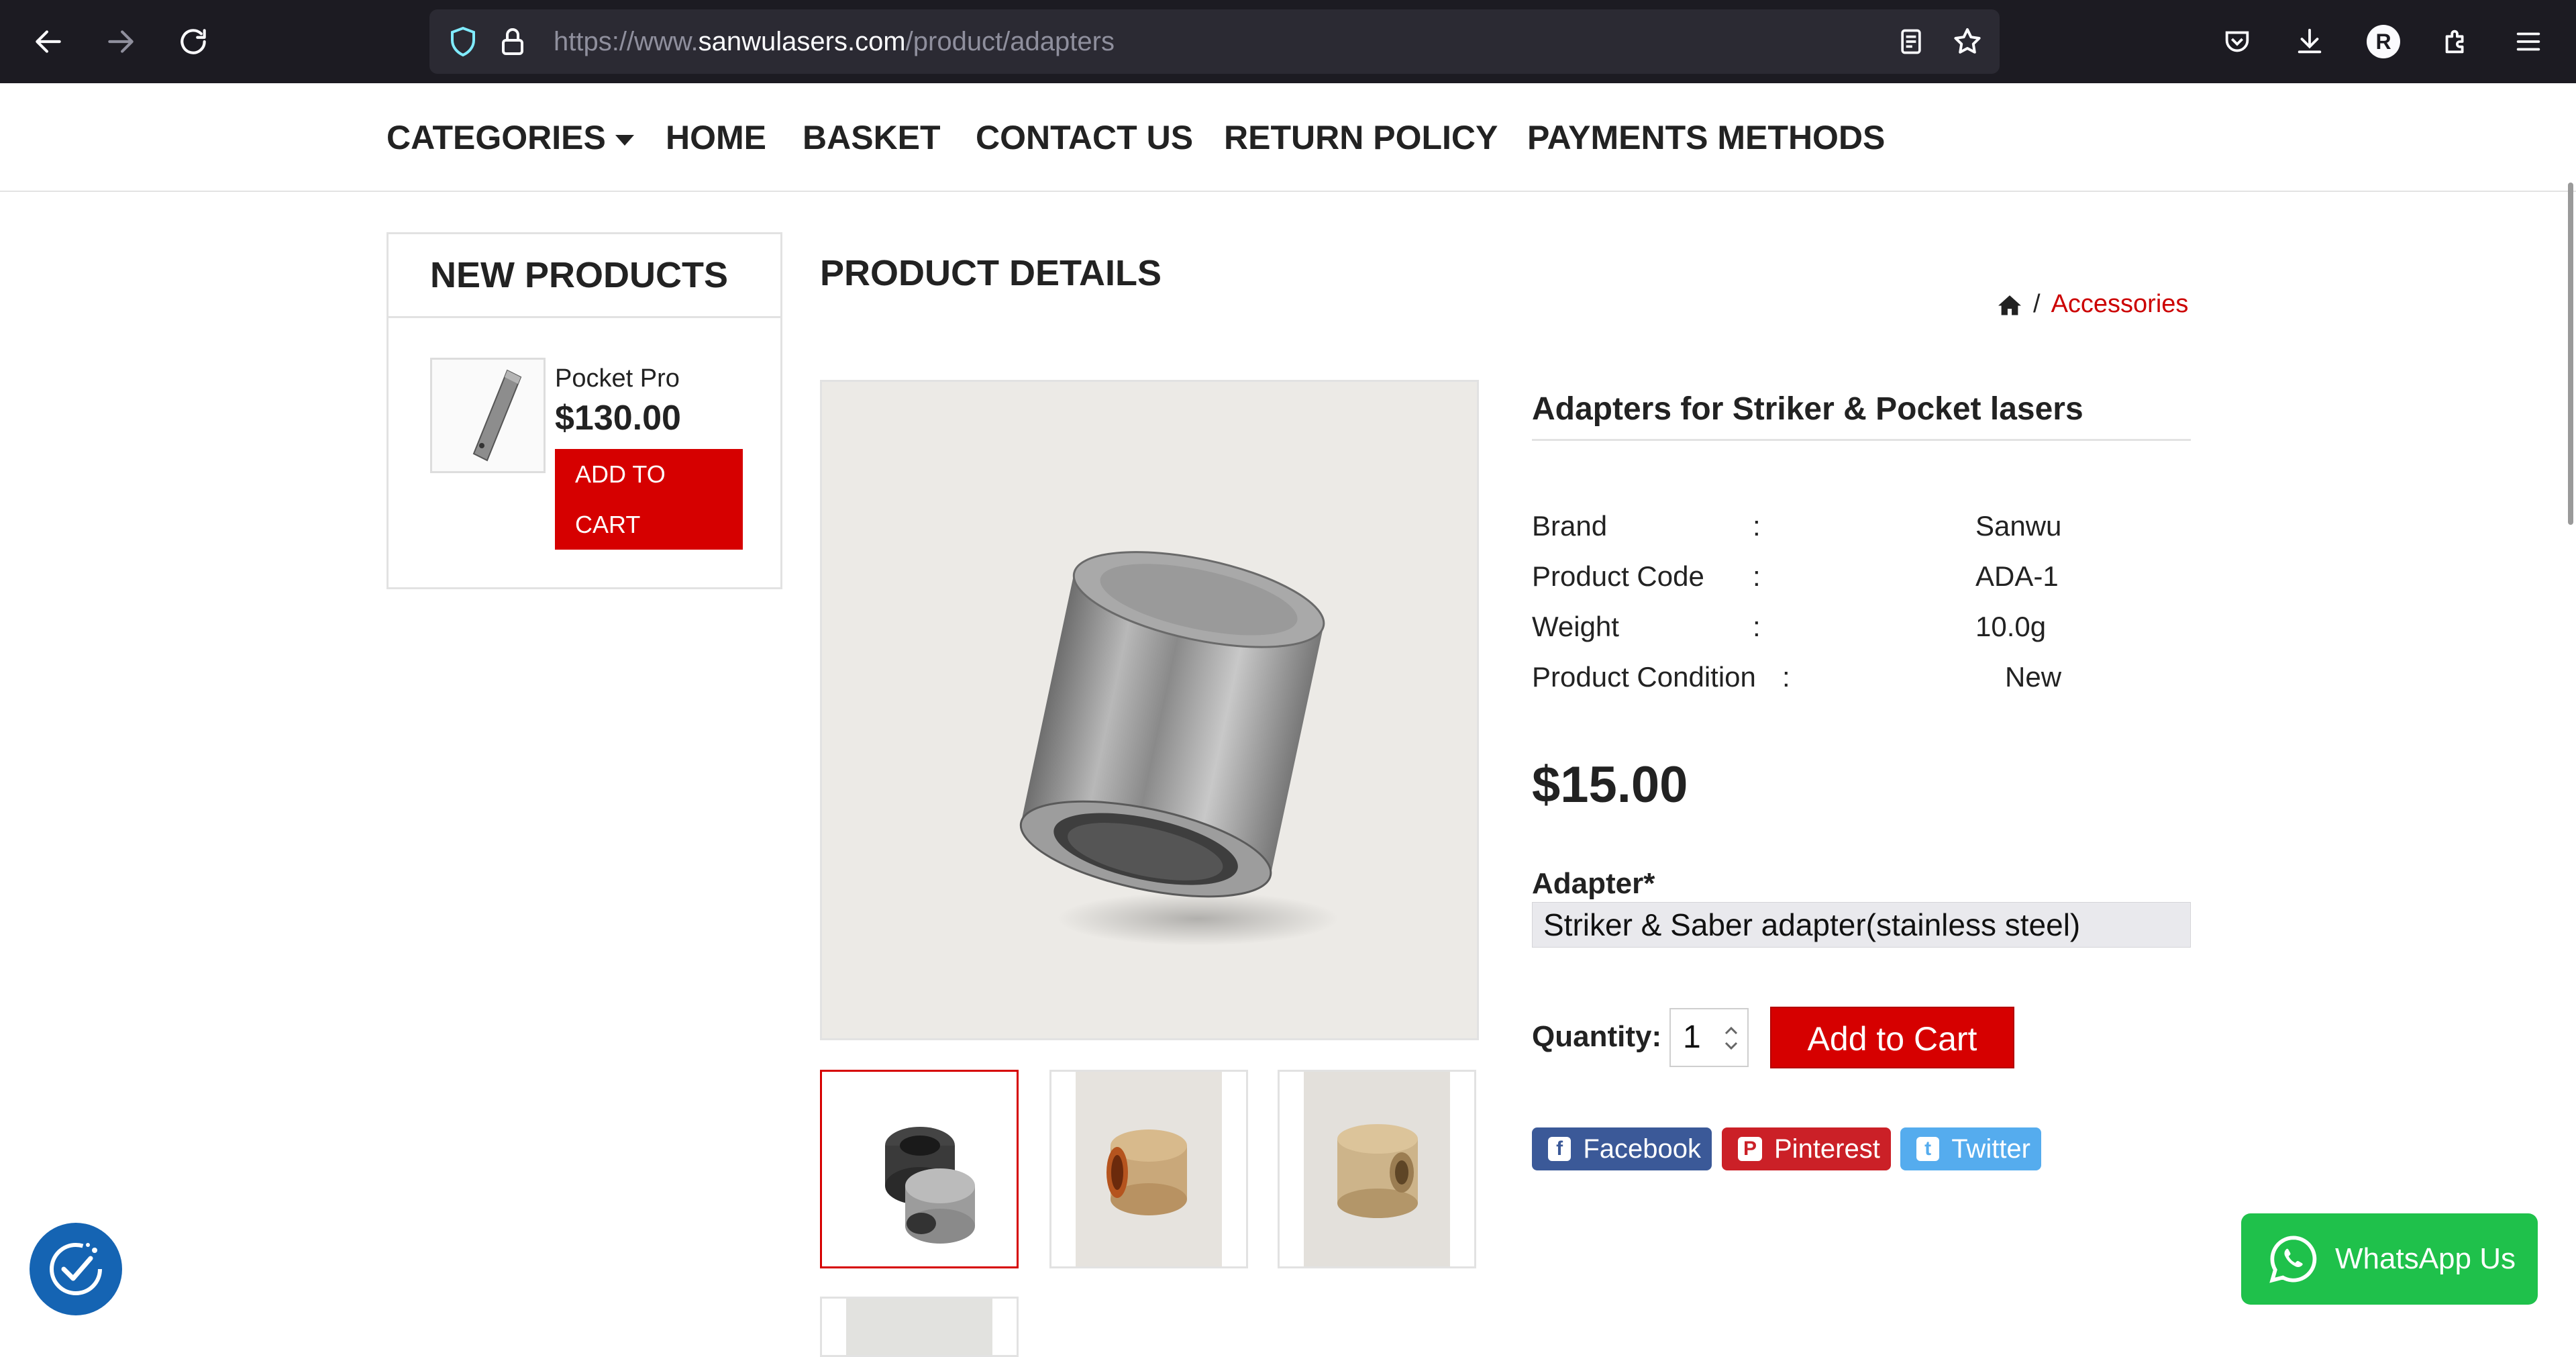  Describe the element at coordinates (2033, 677) in the screenshot. I see `spec-value: New` at that location.